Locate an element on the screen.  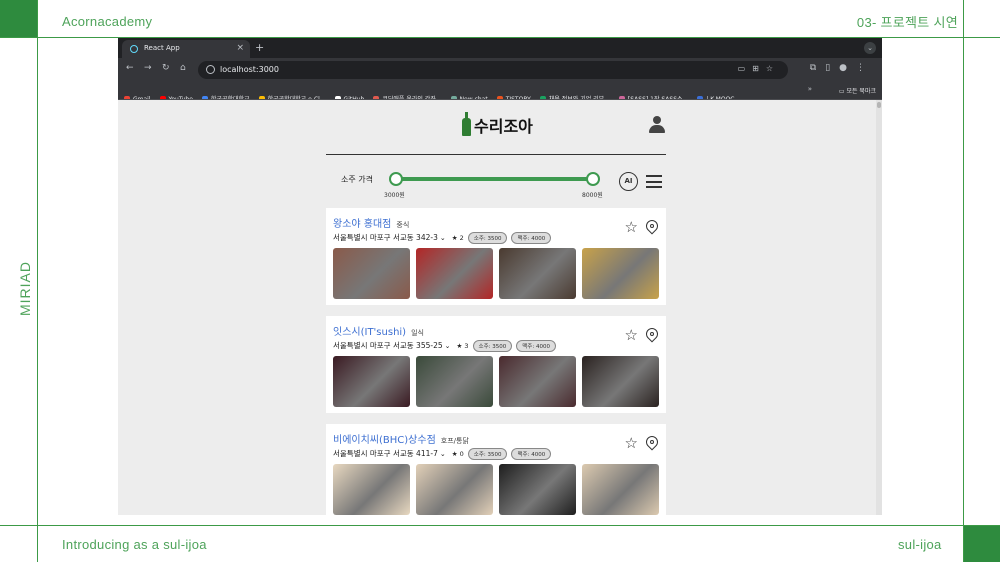
restaurant-name: 비에이치씨(BHC)상수점 호프/통닭 is located at coordinates (401, 438).